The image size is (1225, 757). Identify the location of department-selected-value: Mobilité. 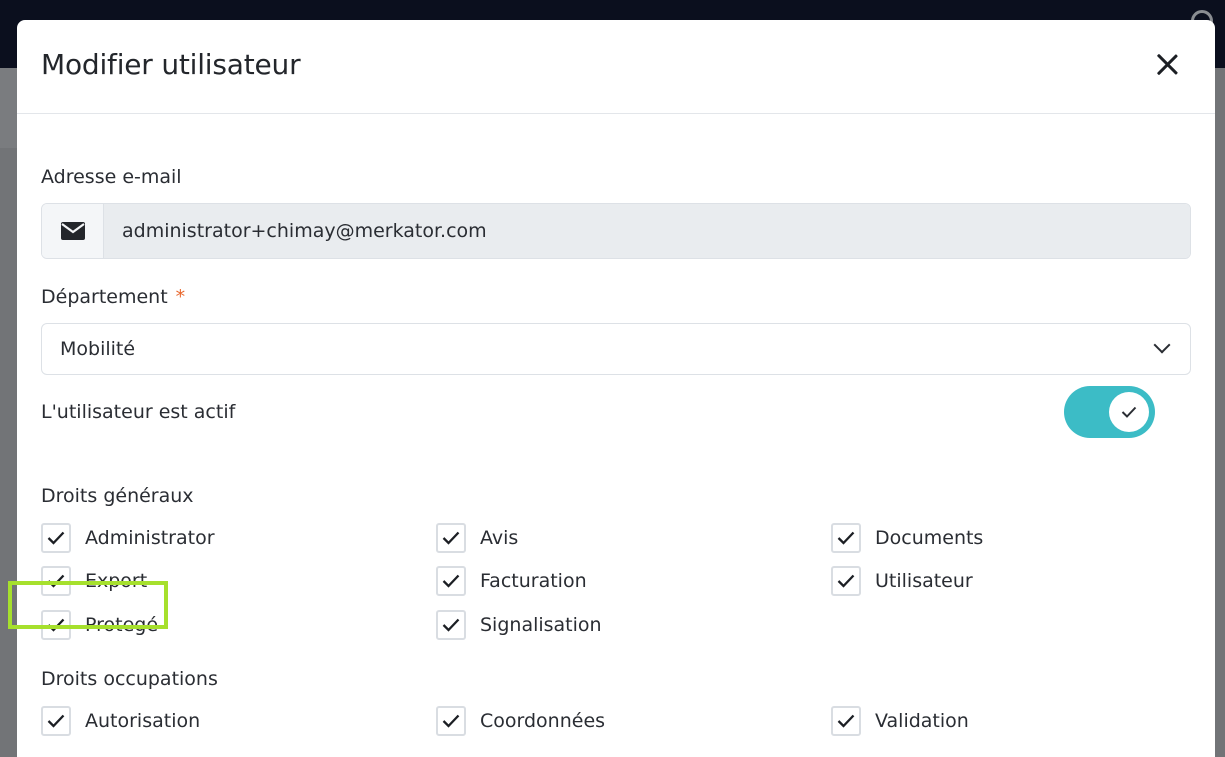
(98, 349).